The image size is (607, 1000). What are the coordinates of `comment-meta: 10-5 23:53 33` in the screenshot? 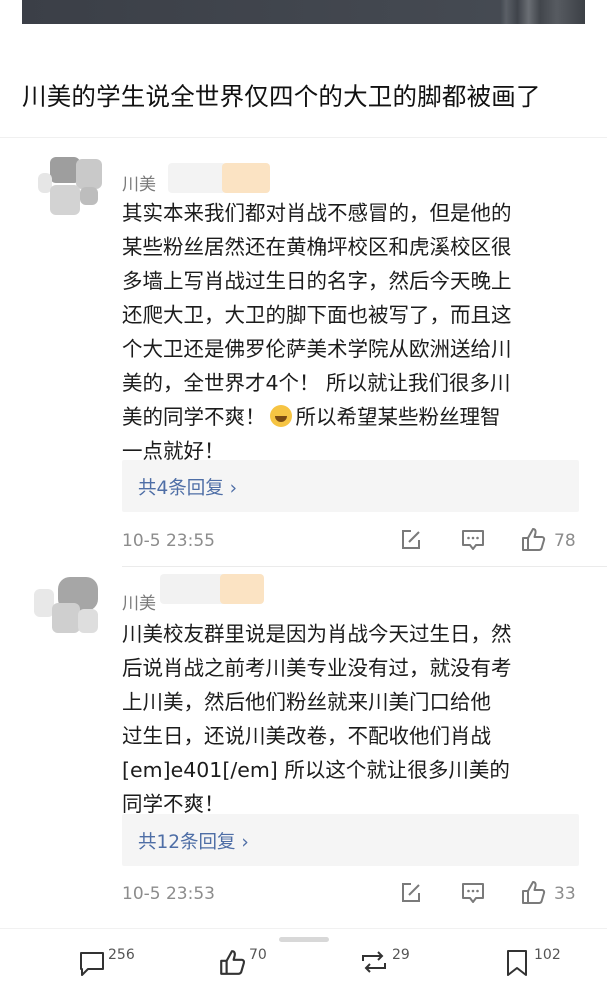 It's located at (352, 895).